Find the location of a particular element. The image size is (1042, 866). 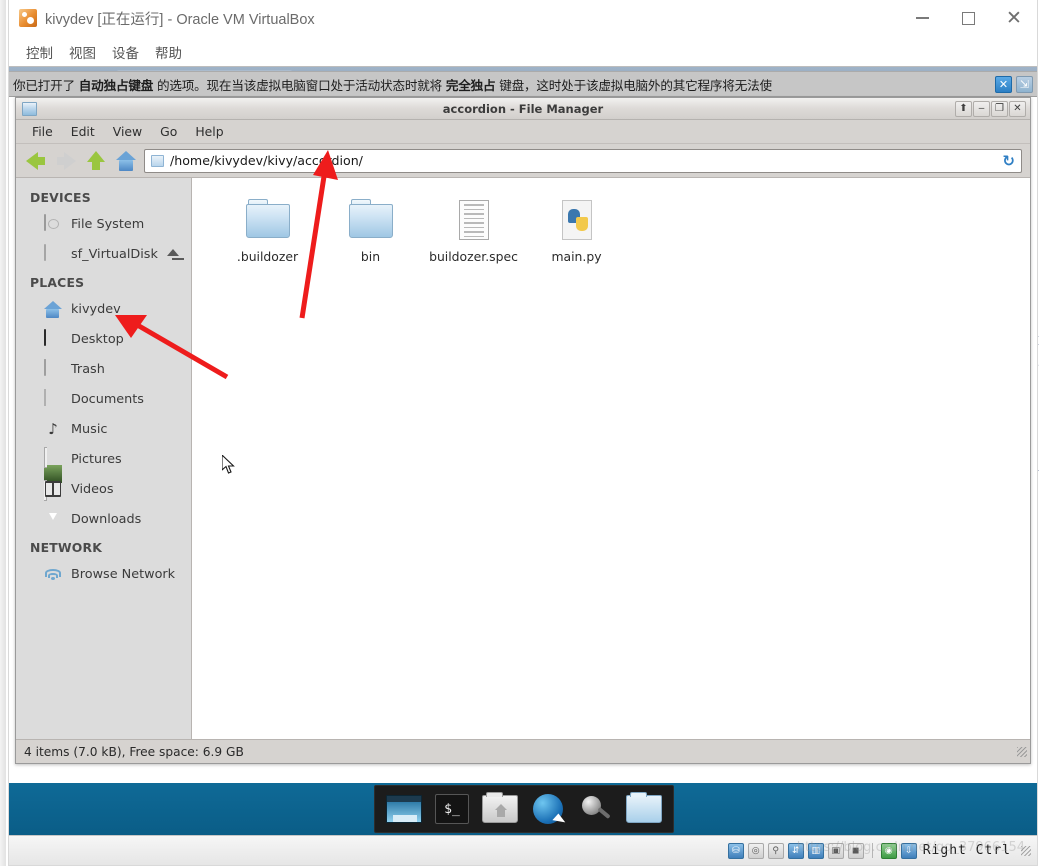

sidebar-item-file-system: File System is located at coordinates (103, 224).